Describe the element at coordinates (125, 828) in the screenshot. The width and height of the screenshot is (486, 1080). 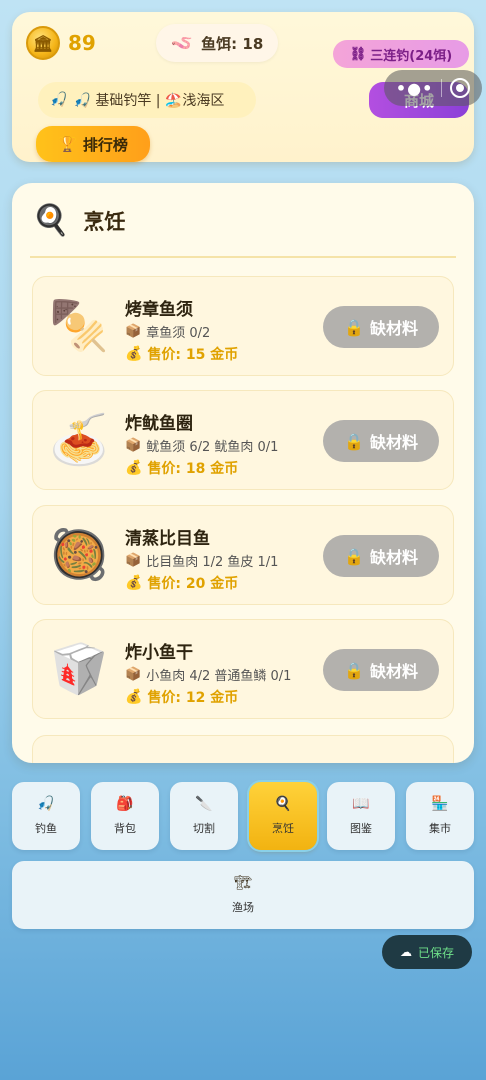
I see `tab-label: 背包` at that location.